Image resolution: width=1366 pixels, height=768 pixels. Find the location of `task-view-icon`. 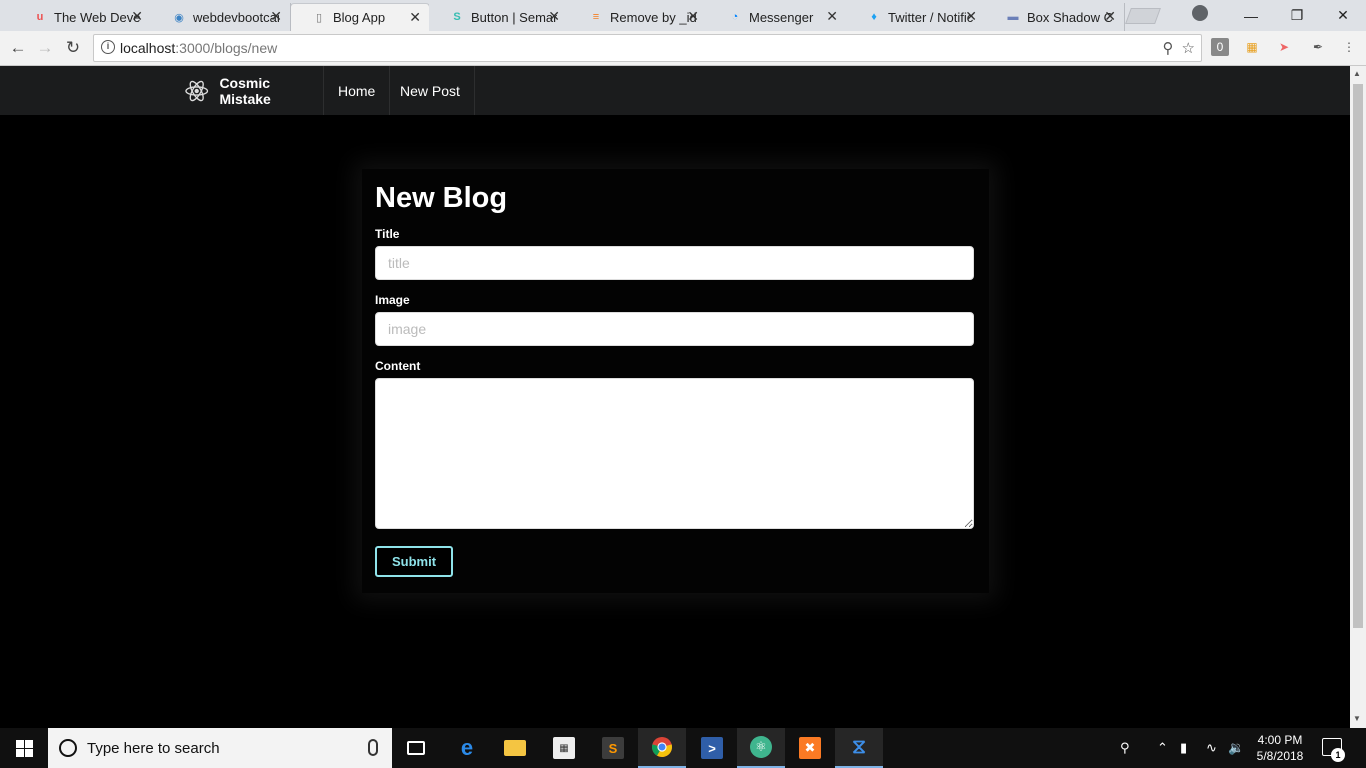

task-view-icon is located at coordinates (416, 748).